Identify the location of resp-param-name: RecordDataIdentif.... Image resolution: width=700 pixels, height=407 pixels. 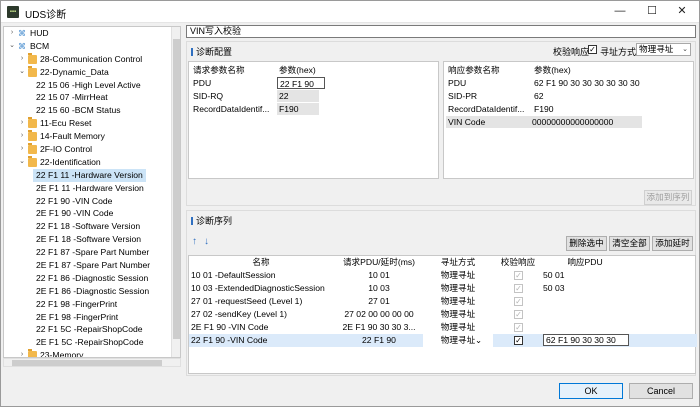
(486, 109).